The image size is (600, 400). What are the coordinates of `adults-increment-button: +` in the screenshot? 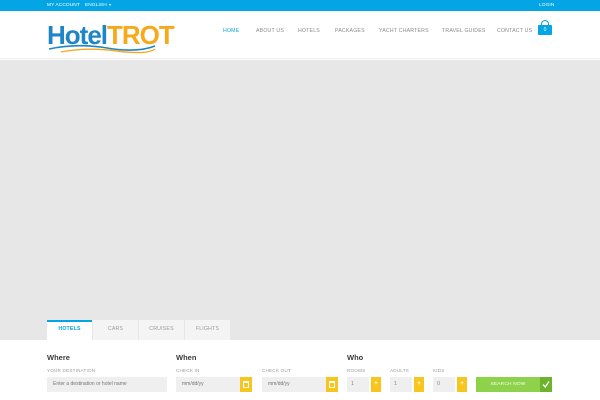 It's located at (419, 384).